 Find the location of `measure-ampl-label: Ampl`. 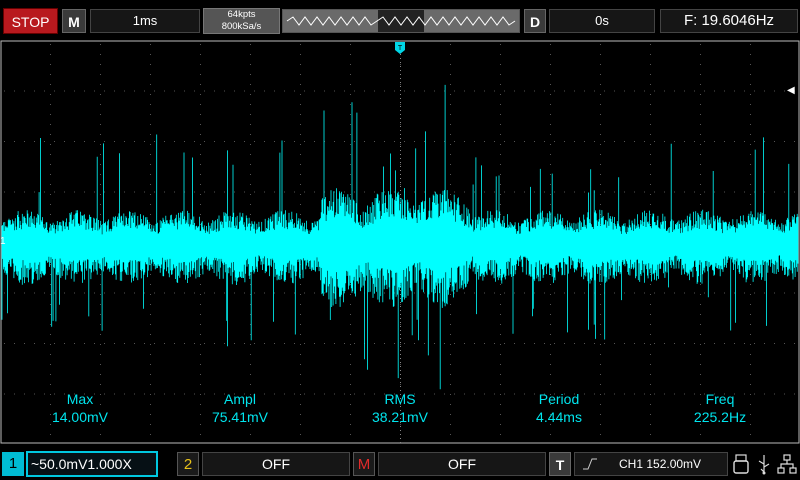

measure-ampl-label: Ampl is located at coordinates (240, 399).